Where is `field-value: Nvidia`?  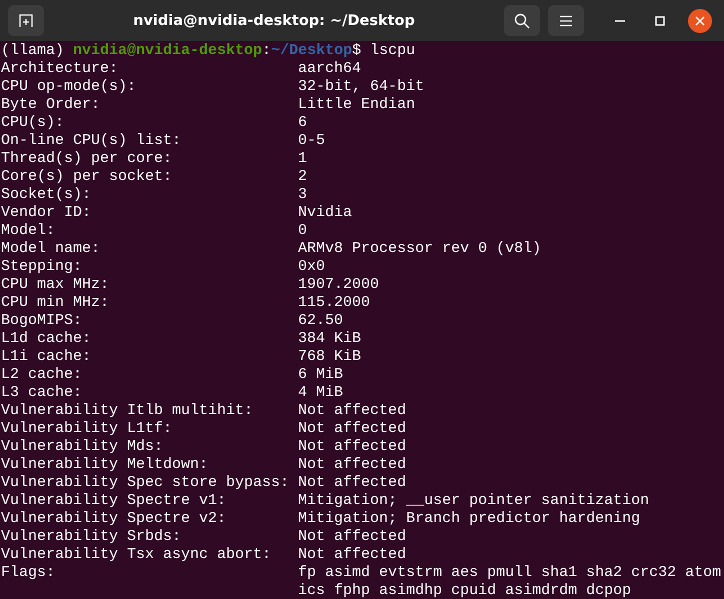 field-value: Nvidia is located at coordinates (326, 213).